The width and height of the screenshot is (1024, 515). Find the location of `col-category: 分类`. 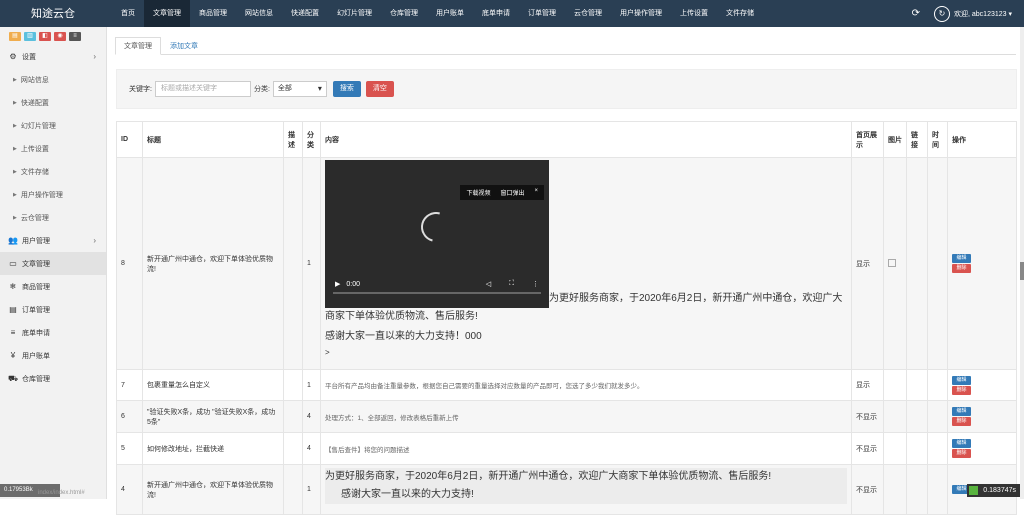

col-category: 分类 is located at coordinates (312, 140).